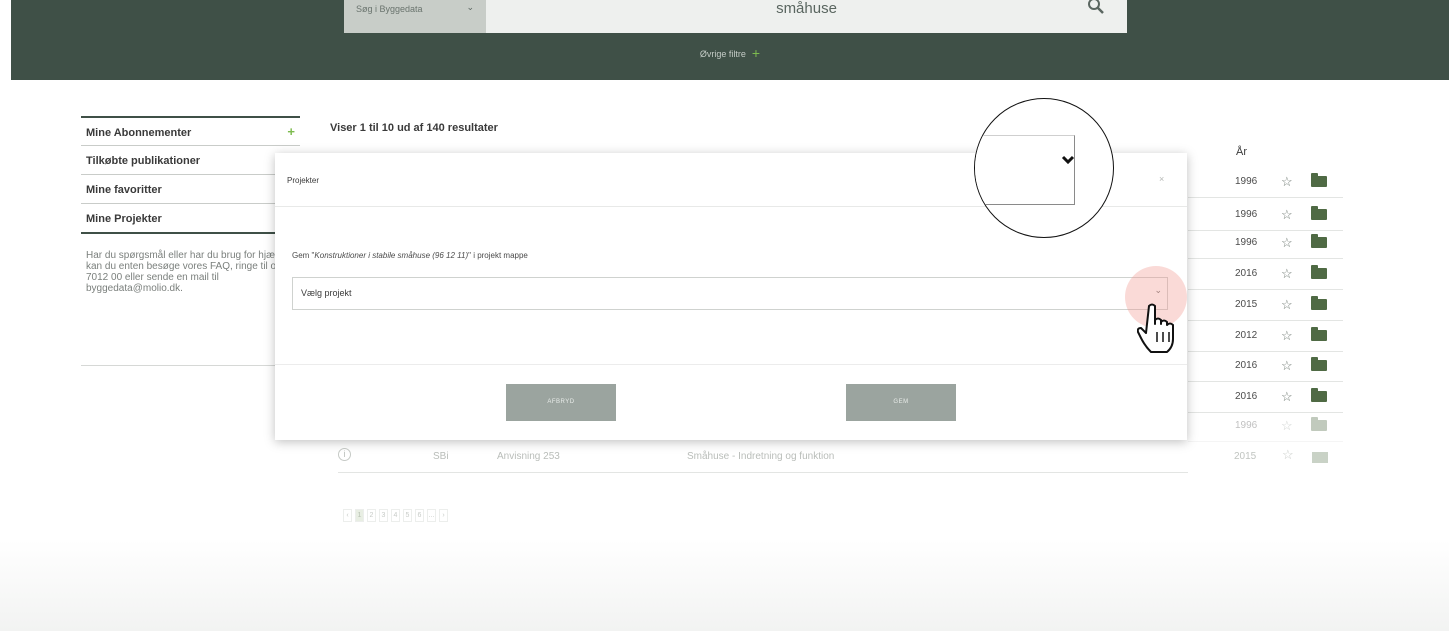 Image resolution: width=1449 pixels, height=631 pixels. What do you see at coordinates (1265, 335) in the screenshot?
I see `table-row: 2012 ☆` at bounding box center [1265, 335].